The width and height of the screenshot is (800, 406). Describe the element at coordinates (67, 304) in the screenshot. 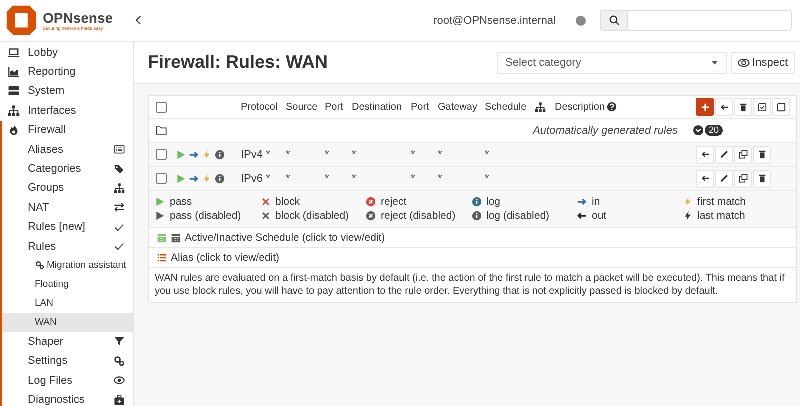

I see `sidebar-item: LAN` at that location.